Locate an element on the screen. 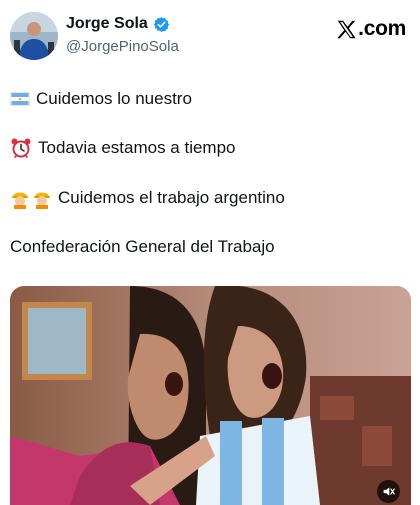 The image size is (420, 505). alarm-clock-icon is located at coordinates (21, 148).